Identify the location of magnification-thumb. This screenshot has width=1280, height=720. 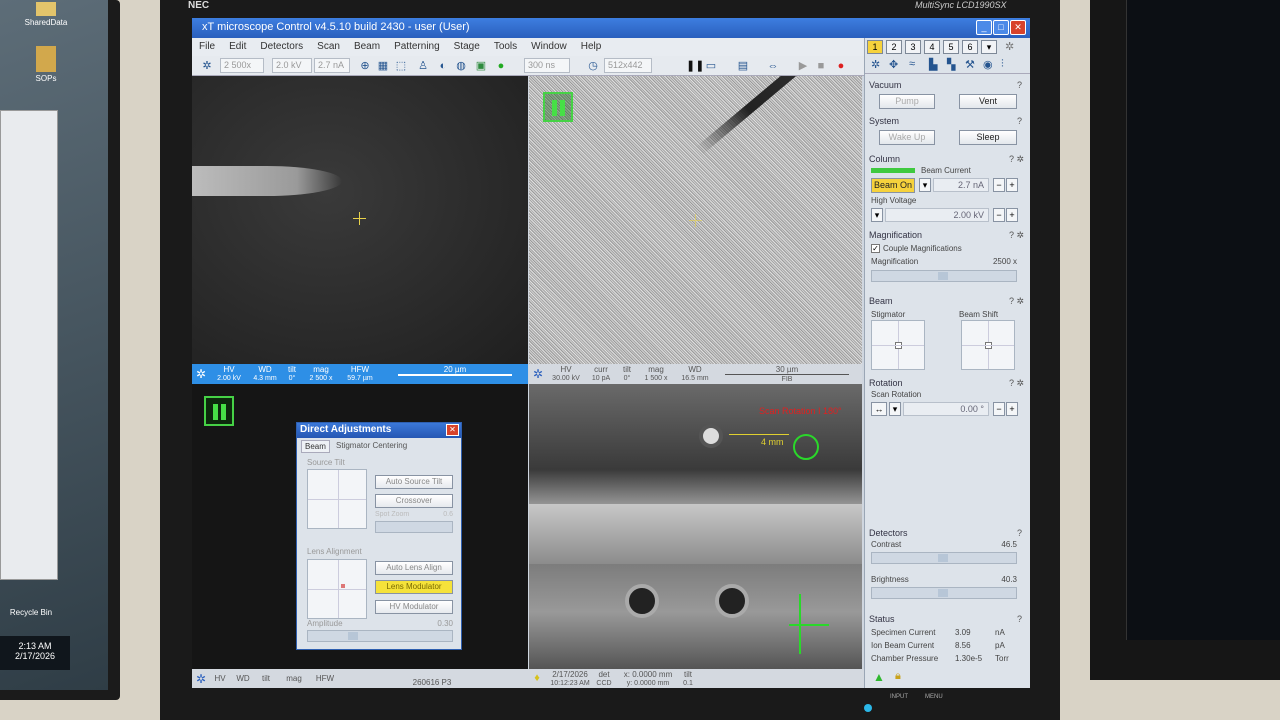
(943, 276).